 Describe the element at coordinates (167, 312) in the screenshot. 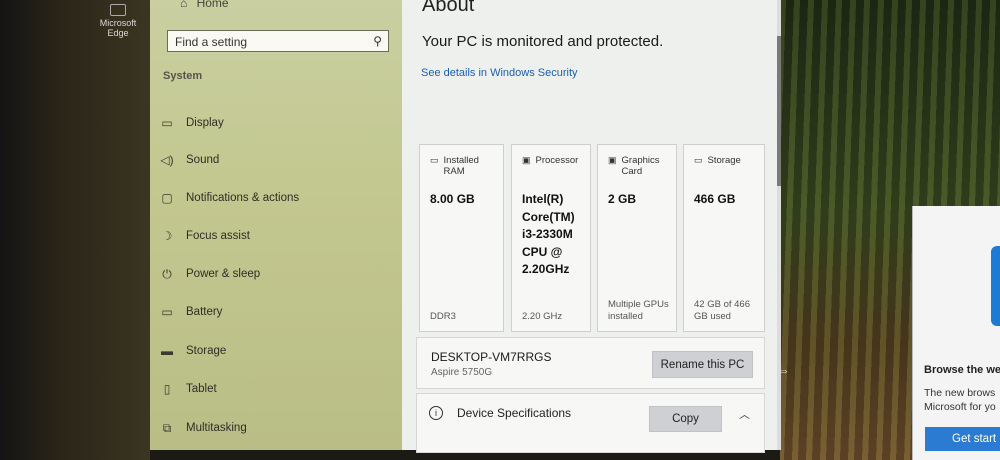

I see `battery-icon: ▭` at that location.